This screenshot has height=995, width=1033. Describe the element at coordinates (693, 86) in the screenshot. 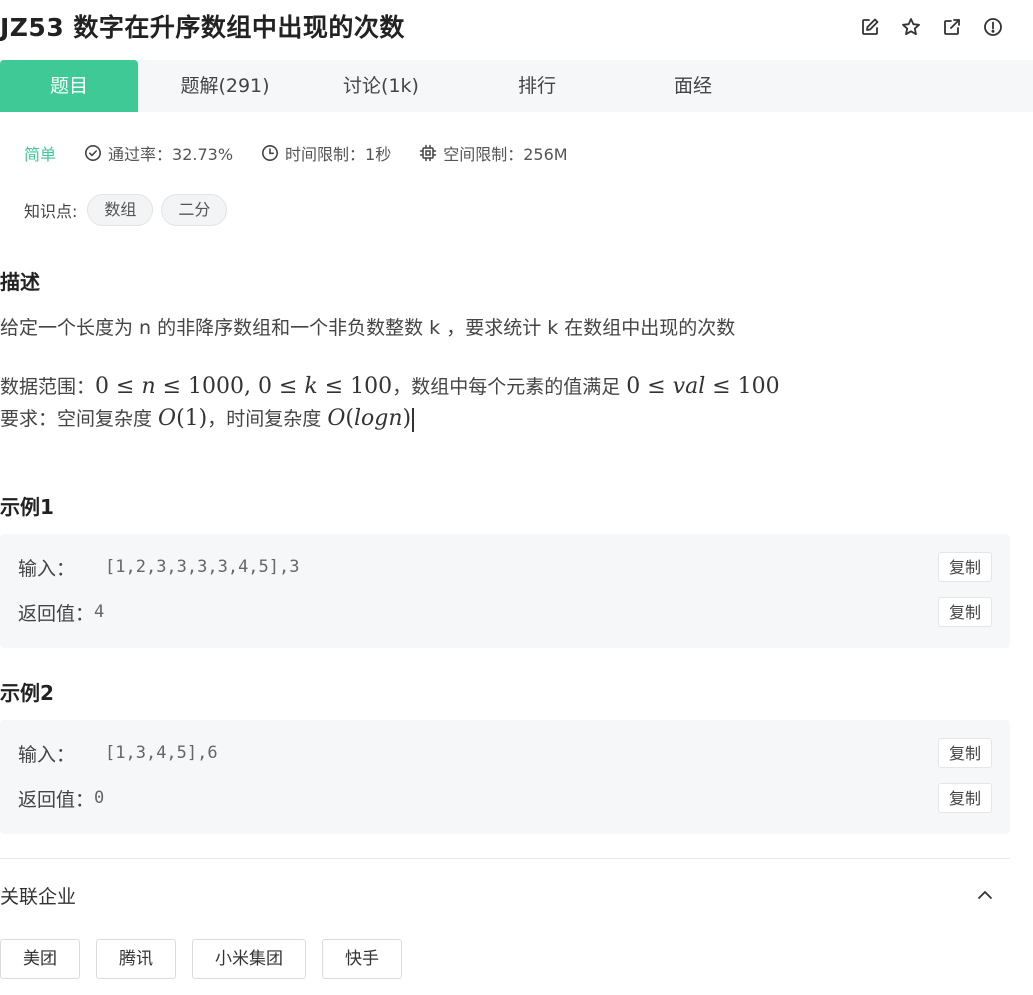

I see `tab-interview: 面经` at that location.